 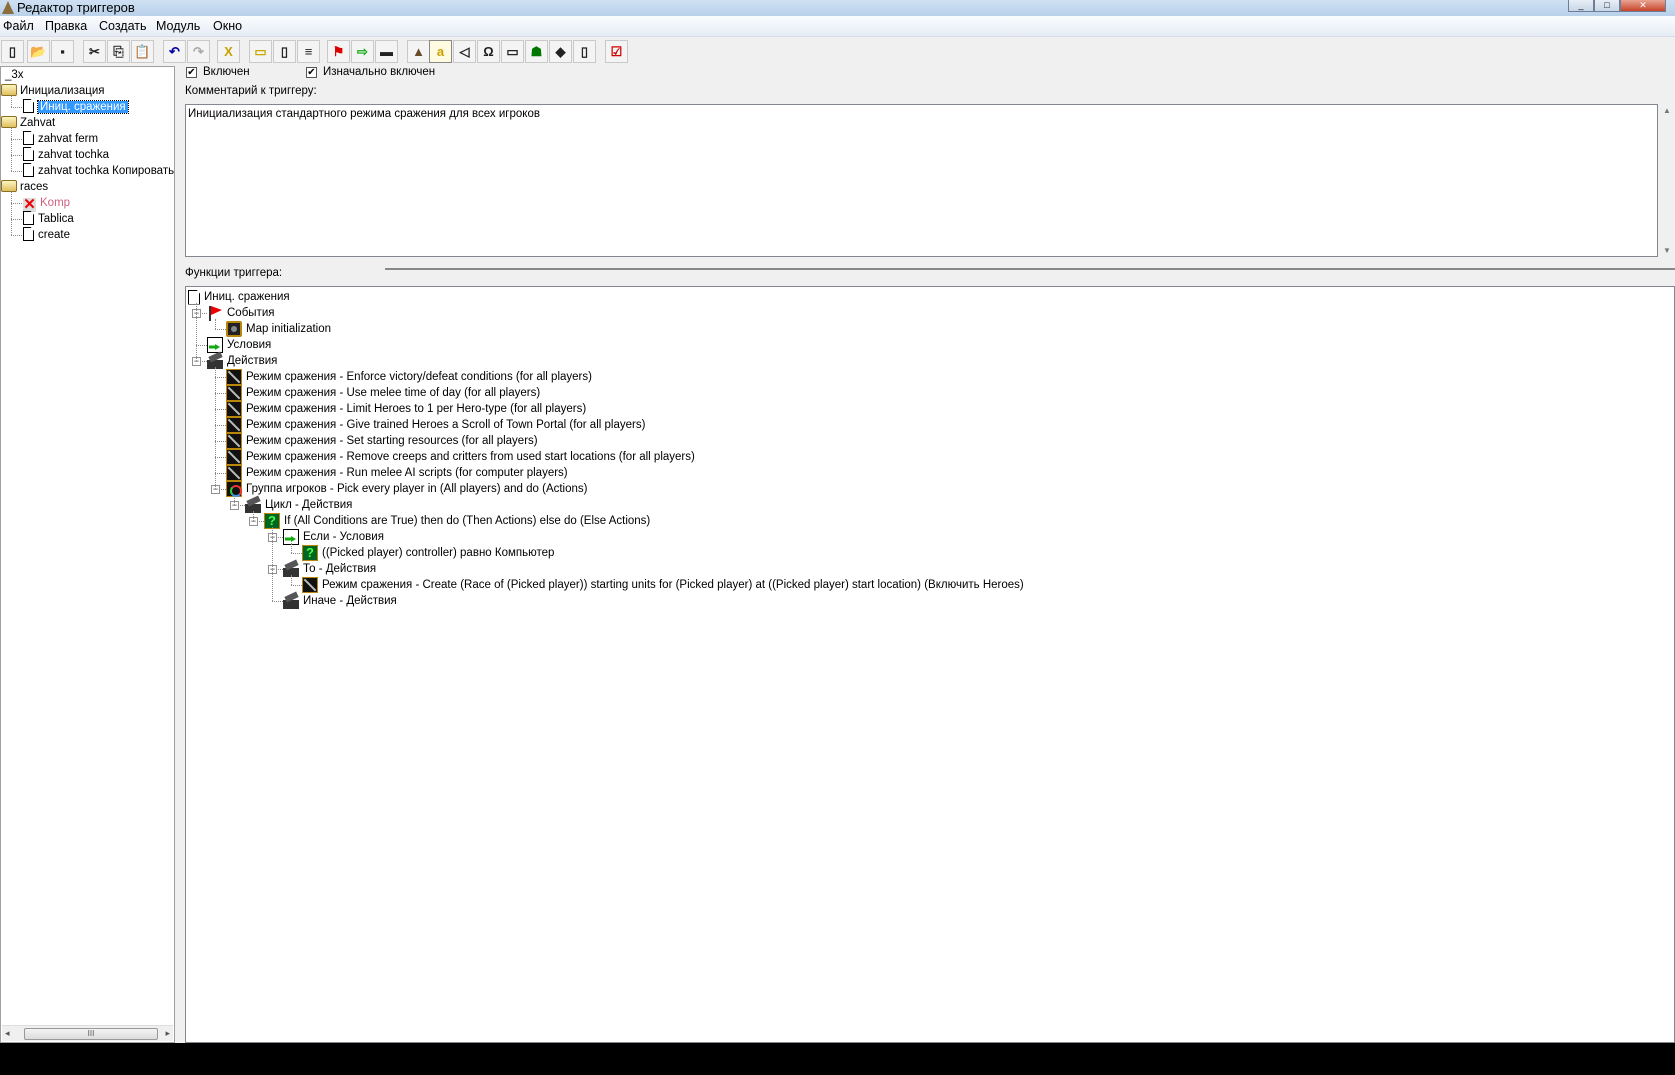 What do you see at coordinates (48, 219) in the screenshot?
I see `trigger-item: Tablica` at bounding box center [48, 219].